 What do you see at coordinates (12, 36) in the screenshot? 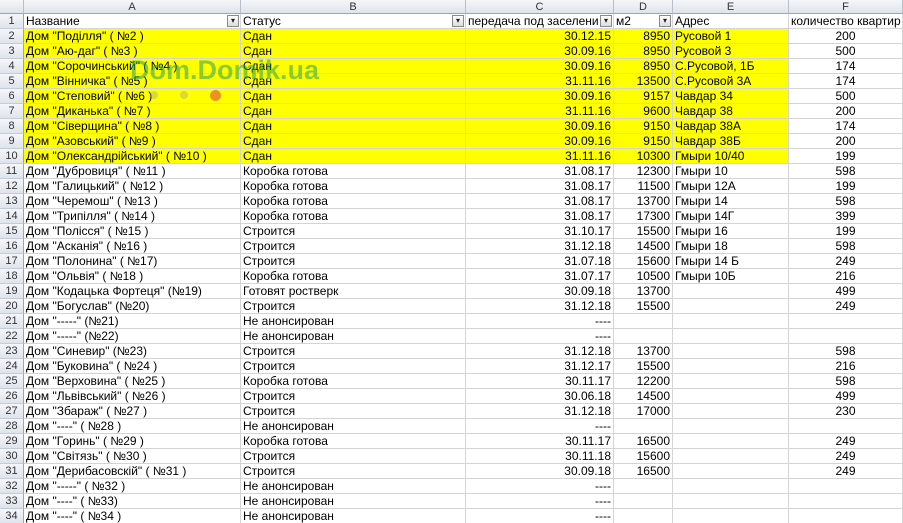
I see `row-number: 2` at bounding box center [12, 36].